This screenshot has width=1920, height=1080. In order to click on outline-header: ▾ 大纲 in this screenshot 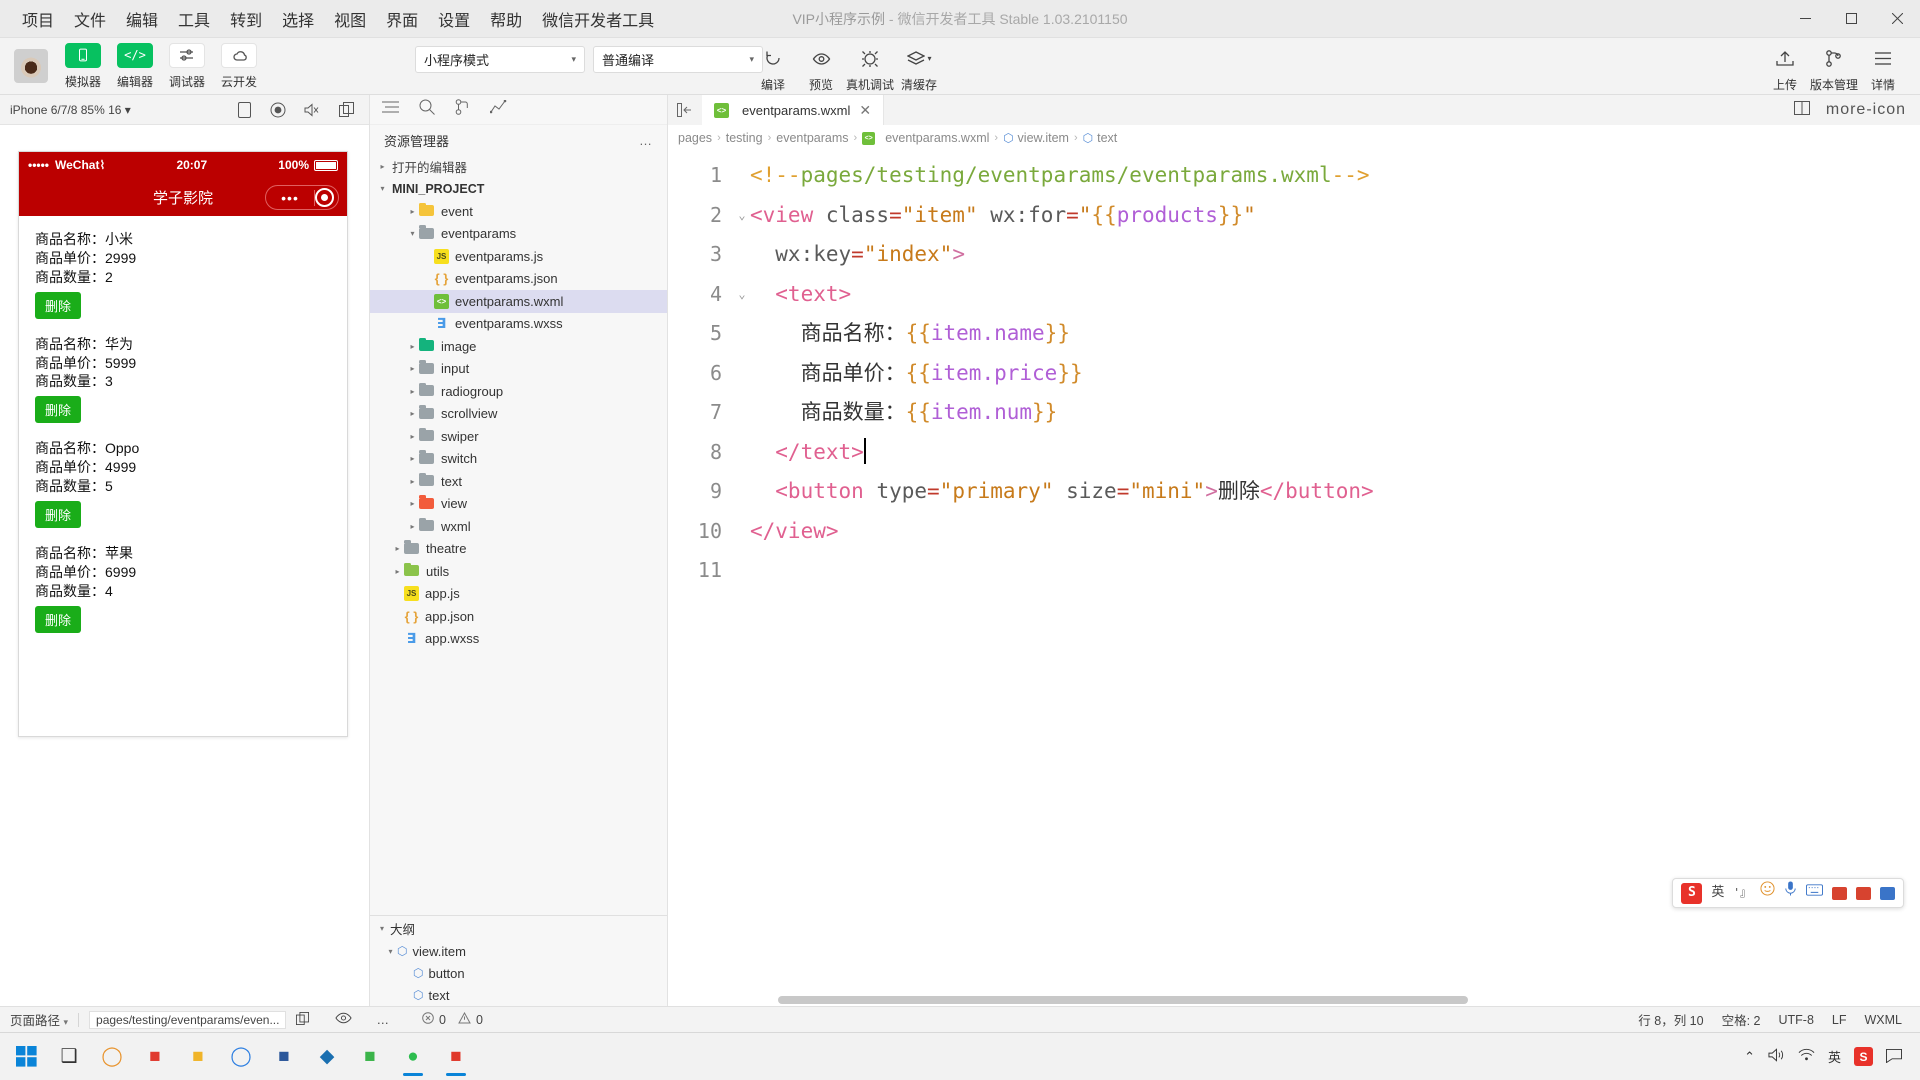, I will do `click(518, 928)`.